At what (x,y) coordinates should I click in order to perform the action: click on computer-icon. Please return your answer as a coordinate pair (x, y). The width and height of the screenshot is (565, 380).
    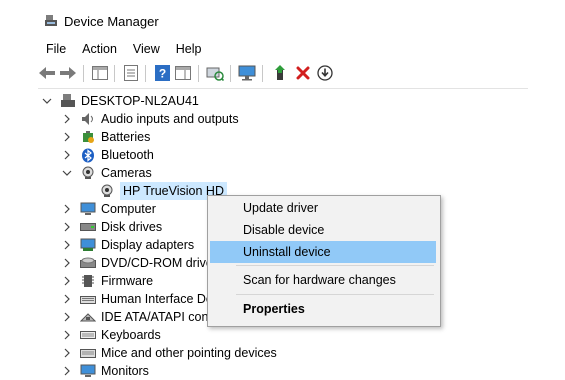
    Looking at the image, I should click on (88, 209).